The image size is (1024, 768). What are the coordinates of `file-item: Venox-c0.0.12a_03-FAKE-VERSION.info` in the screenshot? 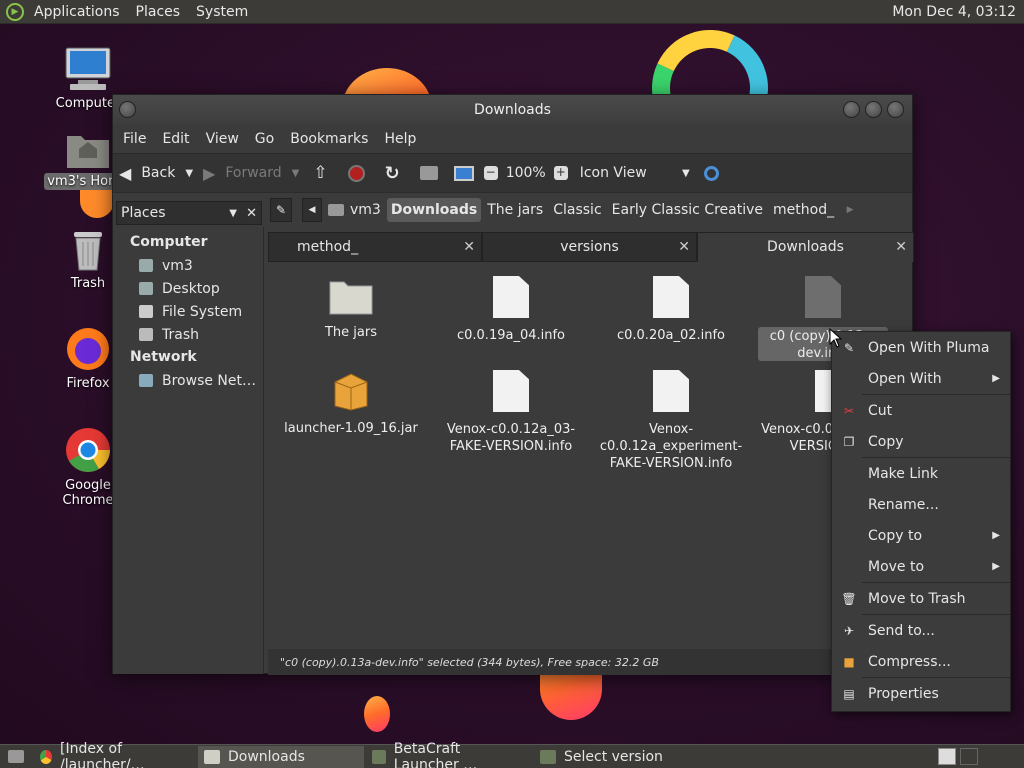 It's located at (511, 412).